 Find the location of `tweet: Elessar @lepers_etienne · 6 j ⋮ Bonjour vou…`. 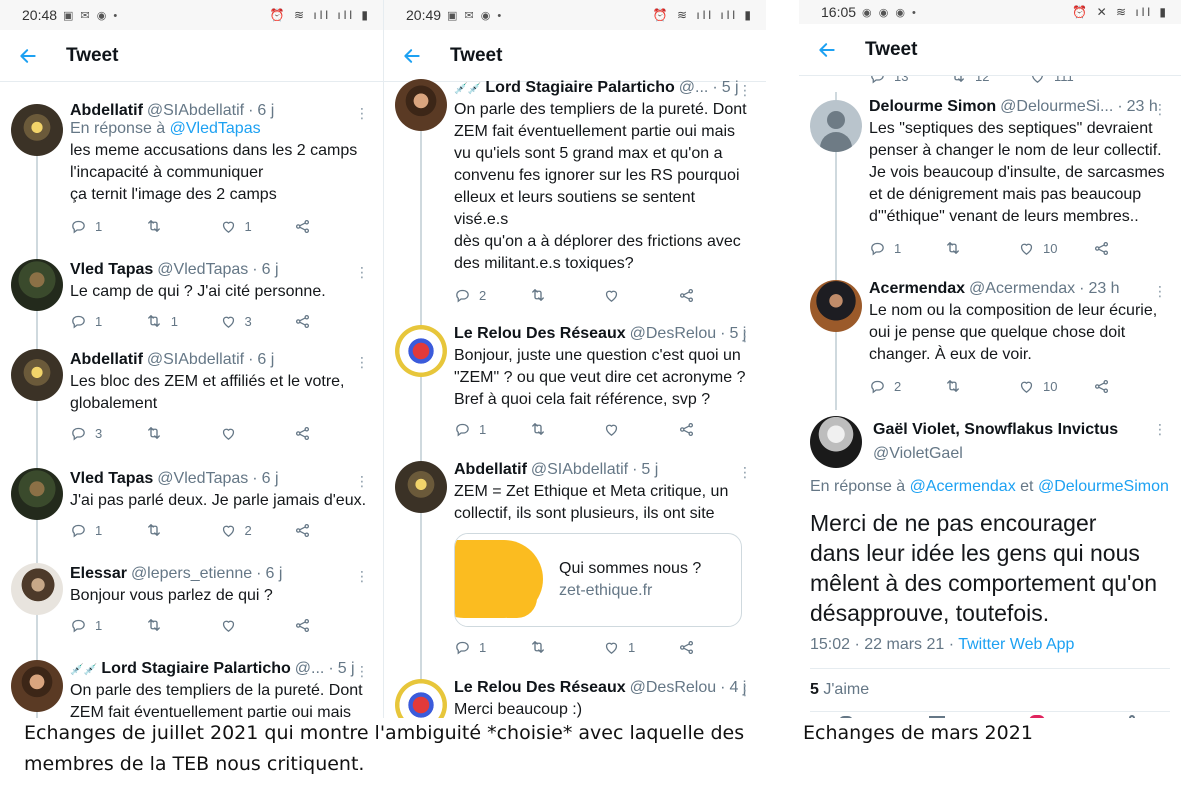

tweet: Elessar @lepers_etienne · 6 j ⋮ Bonjour vou… is located at coordinates (191, 599).